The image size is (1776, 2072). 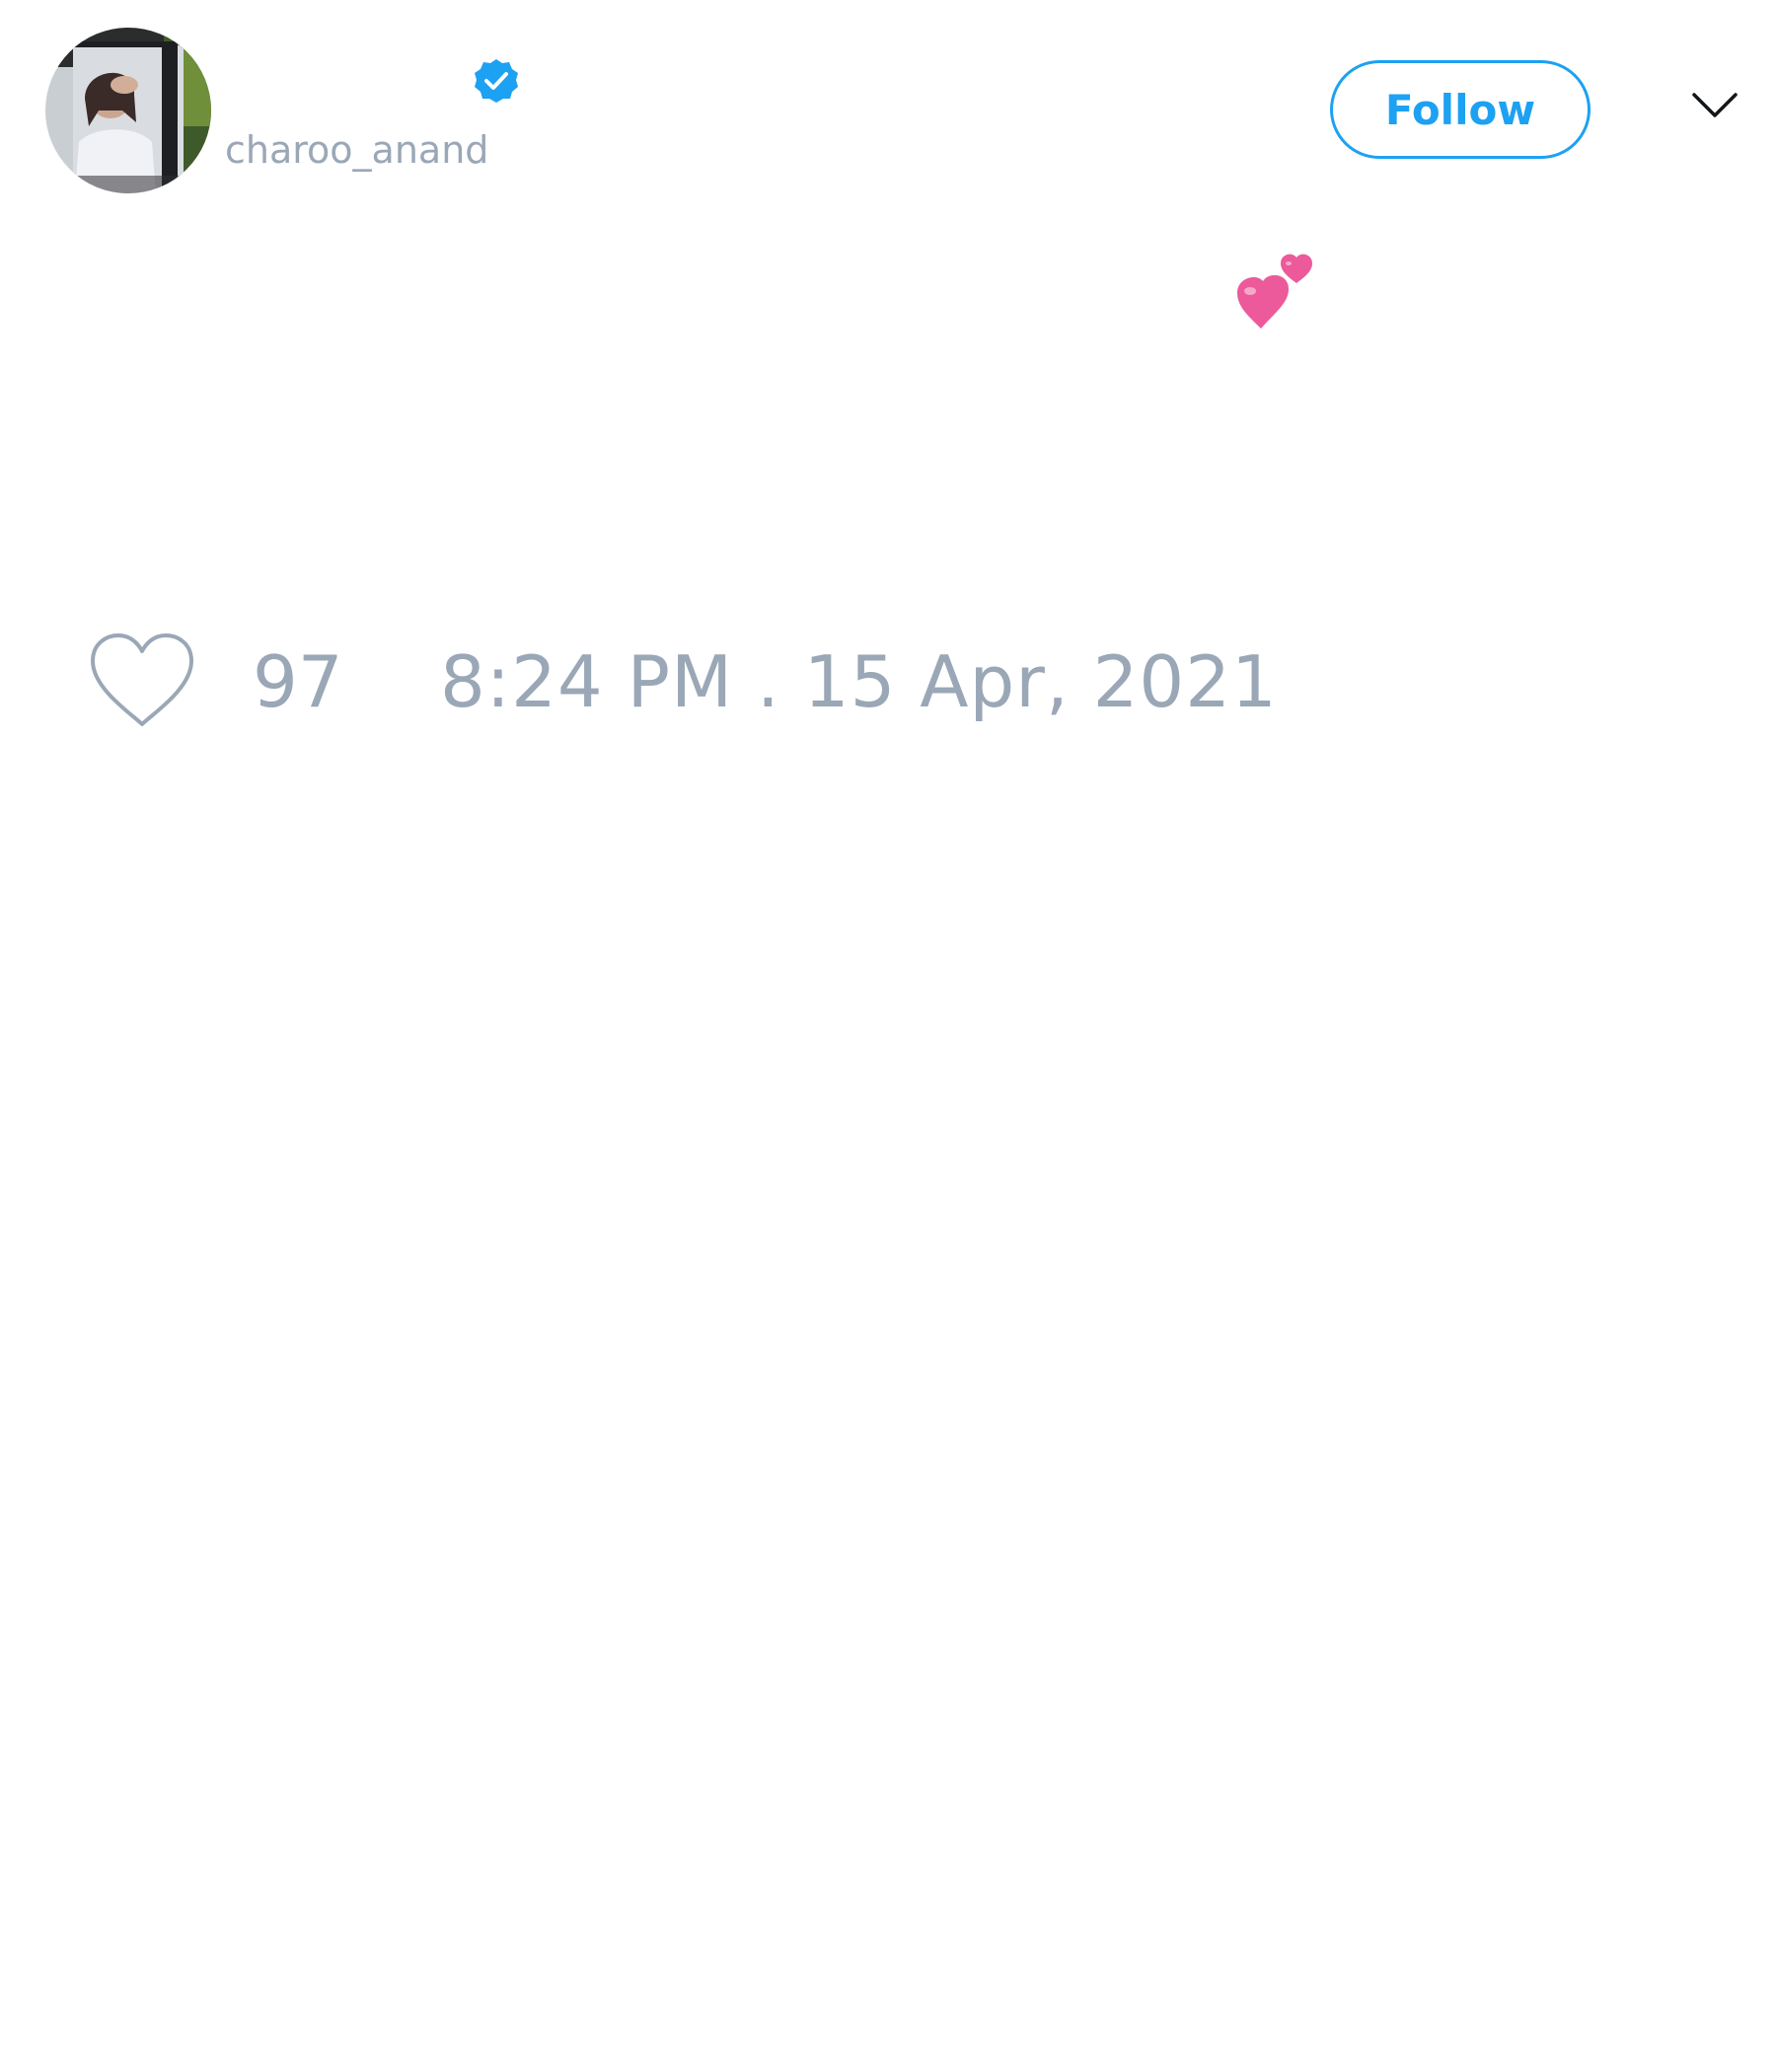 I want to click on two-hearts-emoji, so click(x=1275, y=292).